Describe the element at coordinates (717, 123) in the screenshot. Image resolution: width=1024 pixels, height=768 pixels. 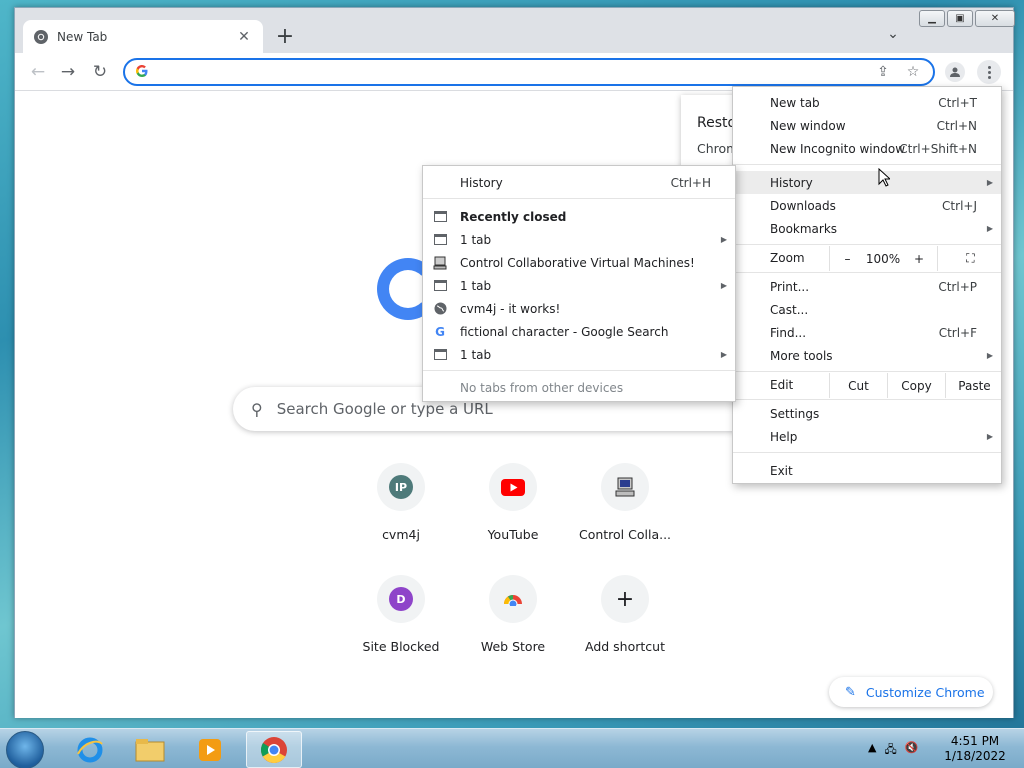
I see `restore-title: Resto` at that location.